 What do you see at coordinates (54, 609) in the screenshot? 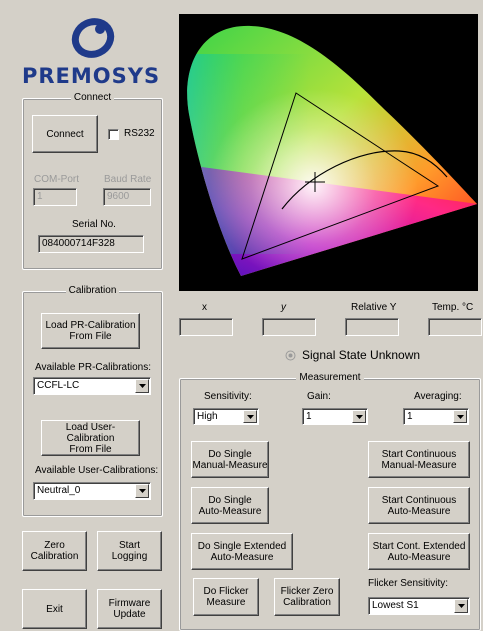
I see `exit-button: Exit` at bounding box center [54, 609].